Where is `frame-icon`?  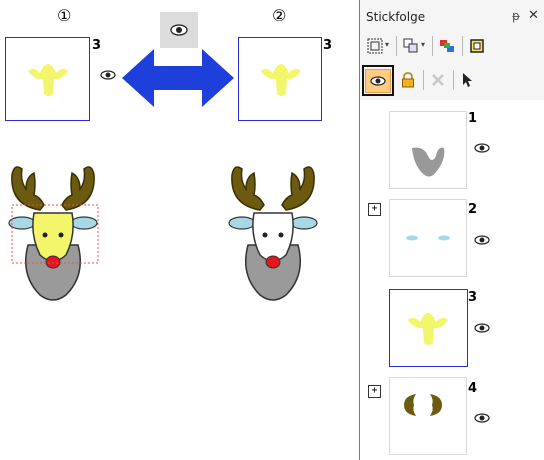 frame-icon is located at coordinates (477, 46).